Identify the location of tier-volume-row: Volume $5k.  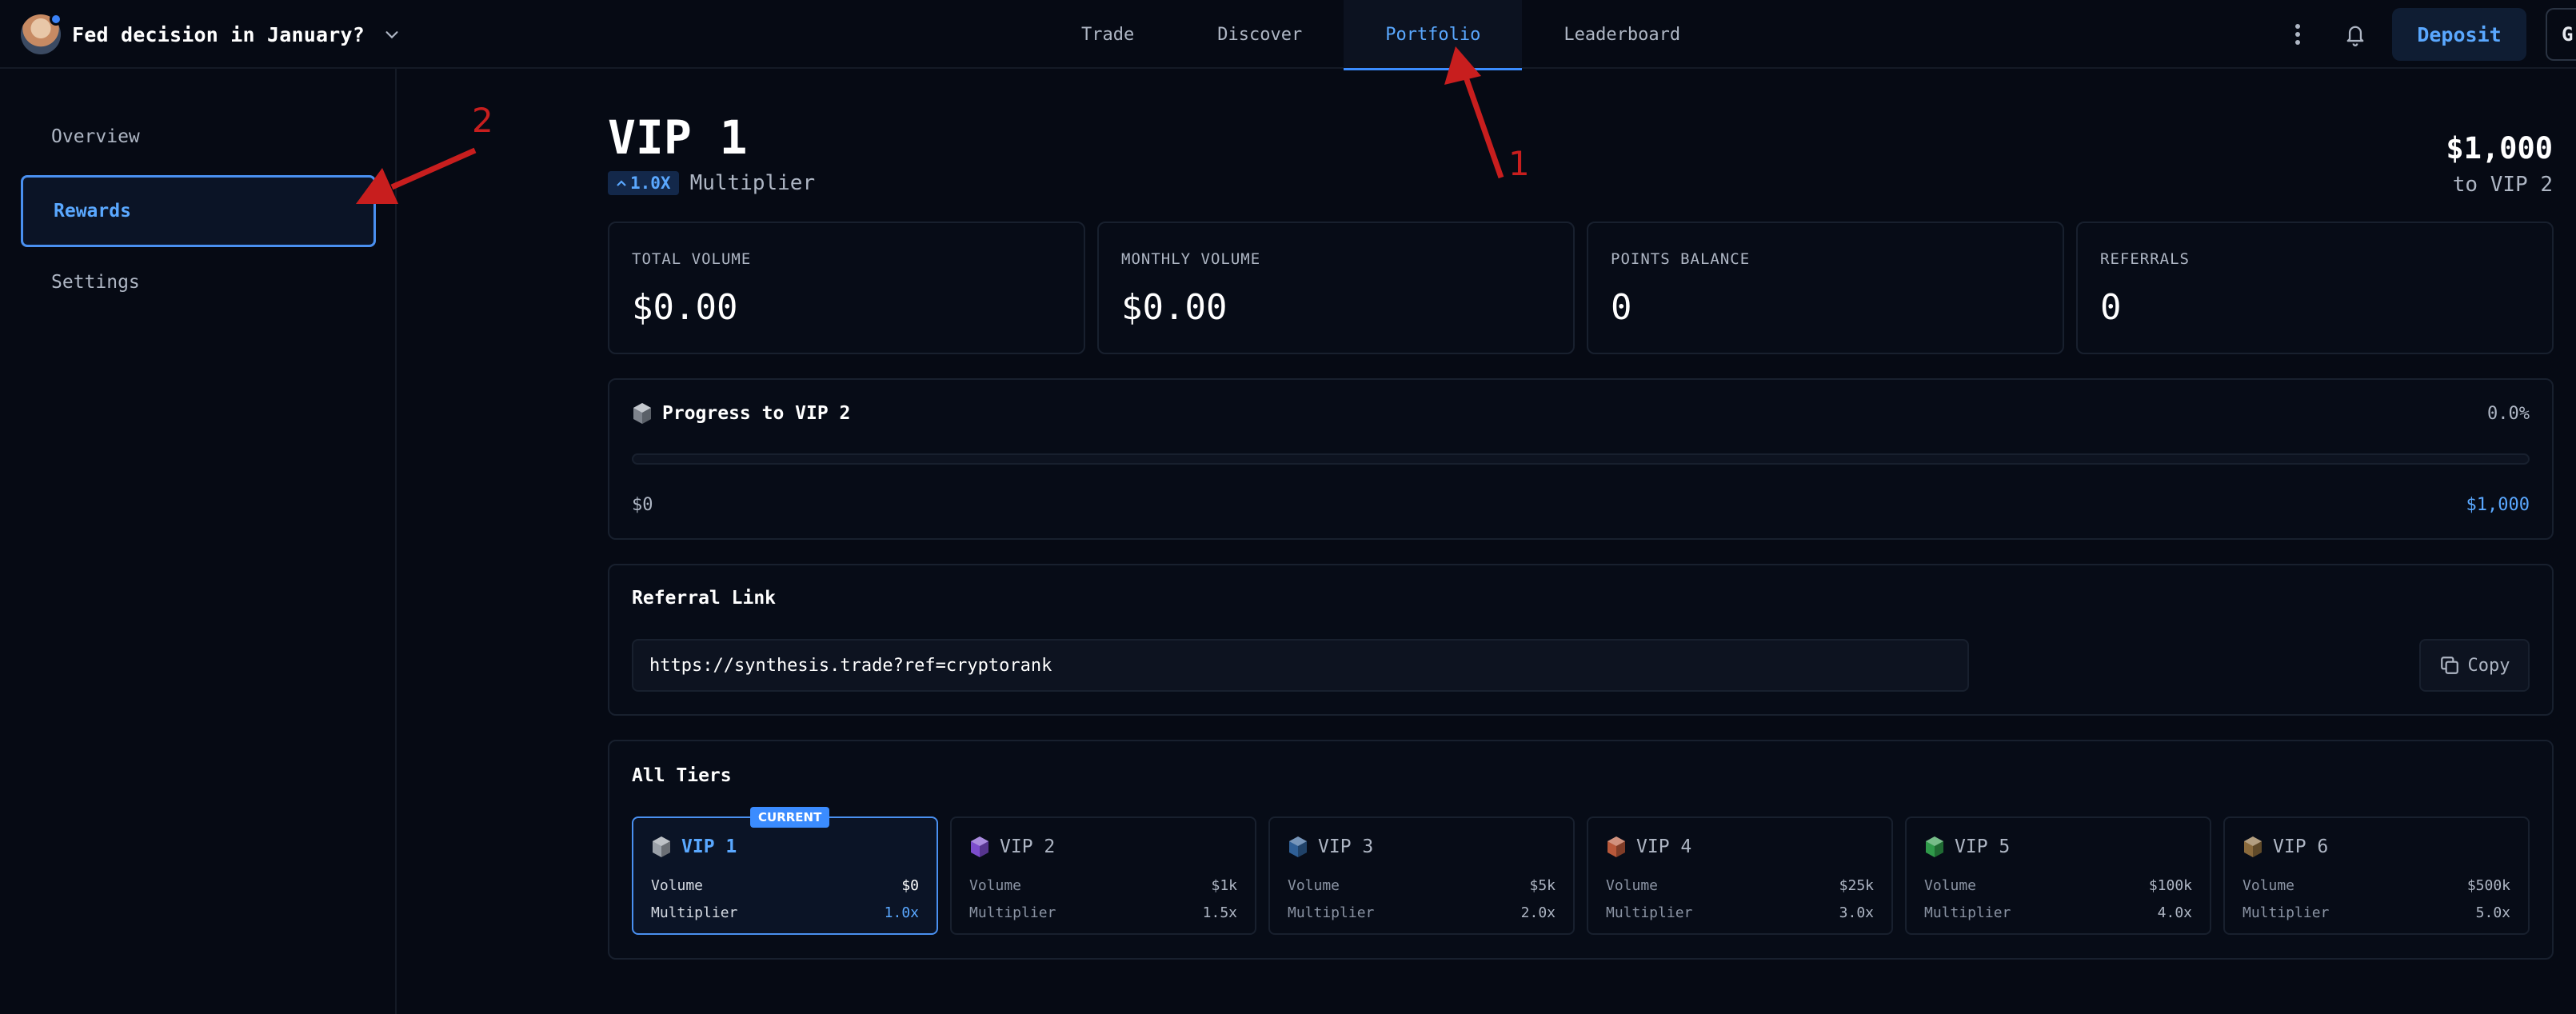
(1422, 885).